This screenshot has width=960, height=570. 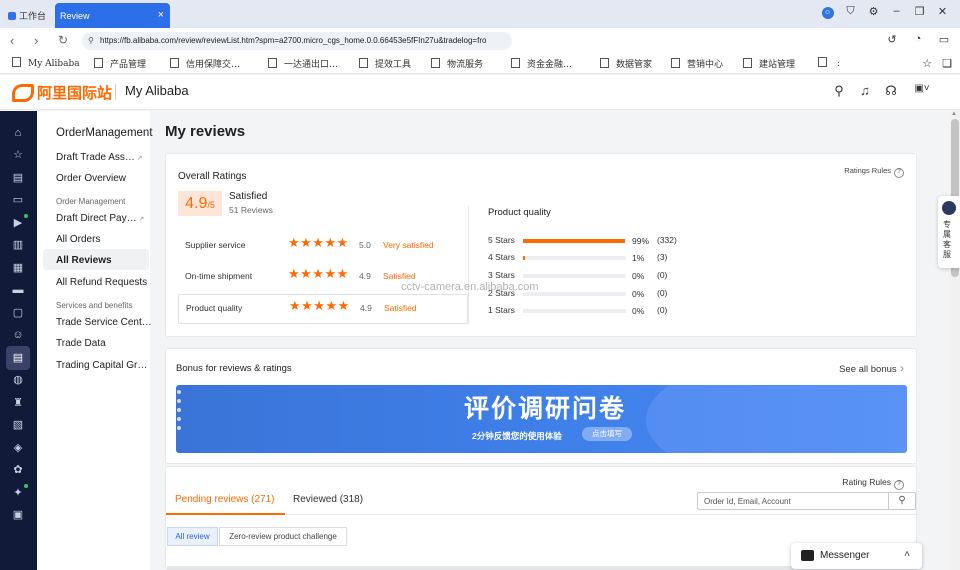 I want to click on headset-icon: ☊, so click(x=891, y=91).